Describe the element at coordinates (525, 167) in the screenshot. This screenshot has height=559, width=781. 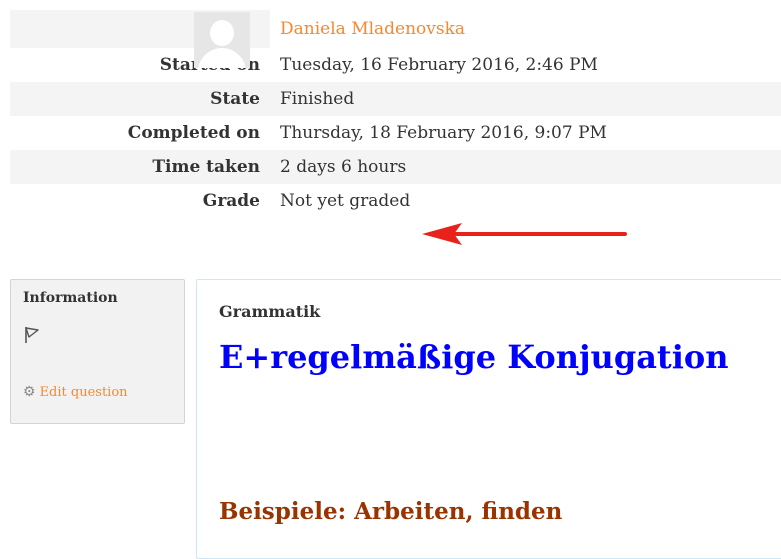
I see `summary-value: 2 days 6 hours` at that location.